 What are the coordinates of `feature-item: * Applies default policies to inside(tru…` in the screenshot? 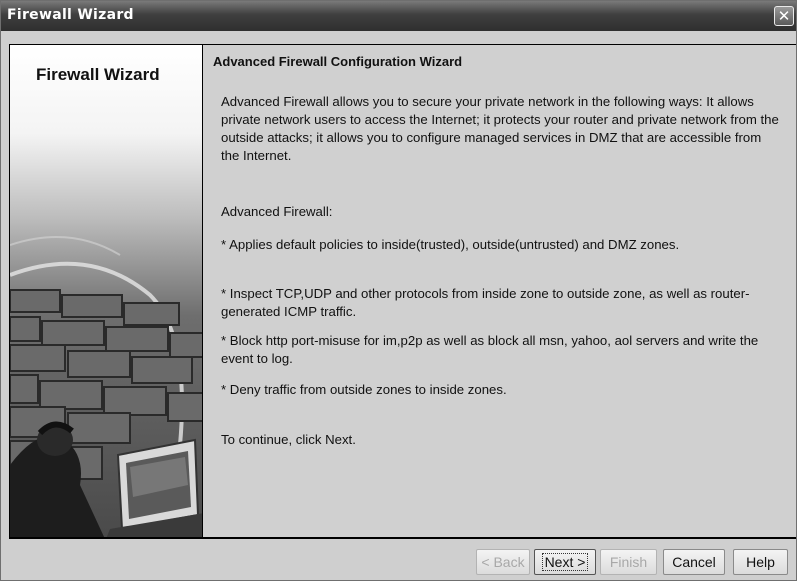 It's located at (450, 244).